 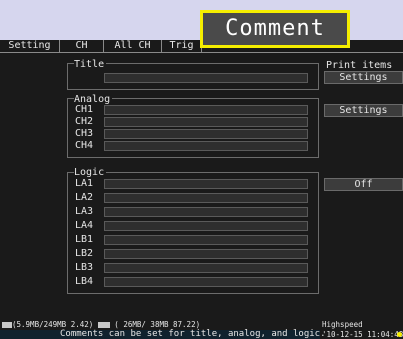 I want to click on logic-off-button: Off, so click(x=363, y=184).